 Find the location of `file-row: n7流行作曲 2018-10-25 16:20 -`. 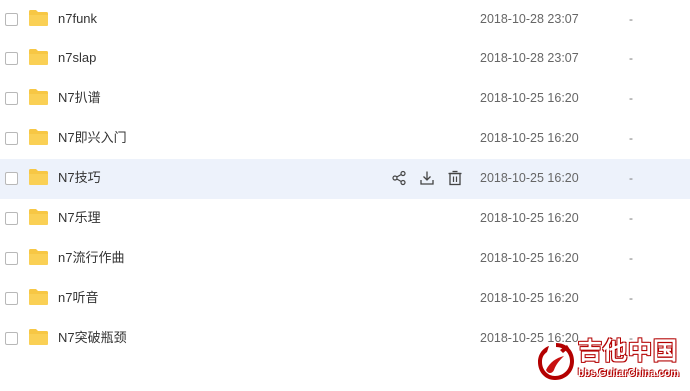

file-row: n7流行作曲 2018-10-25 16:20 - is located at coordinates (345, 259).